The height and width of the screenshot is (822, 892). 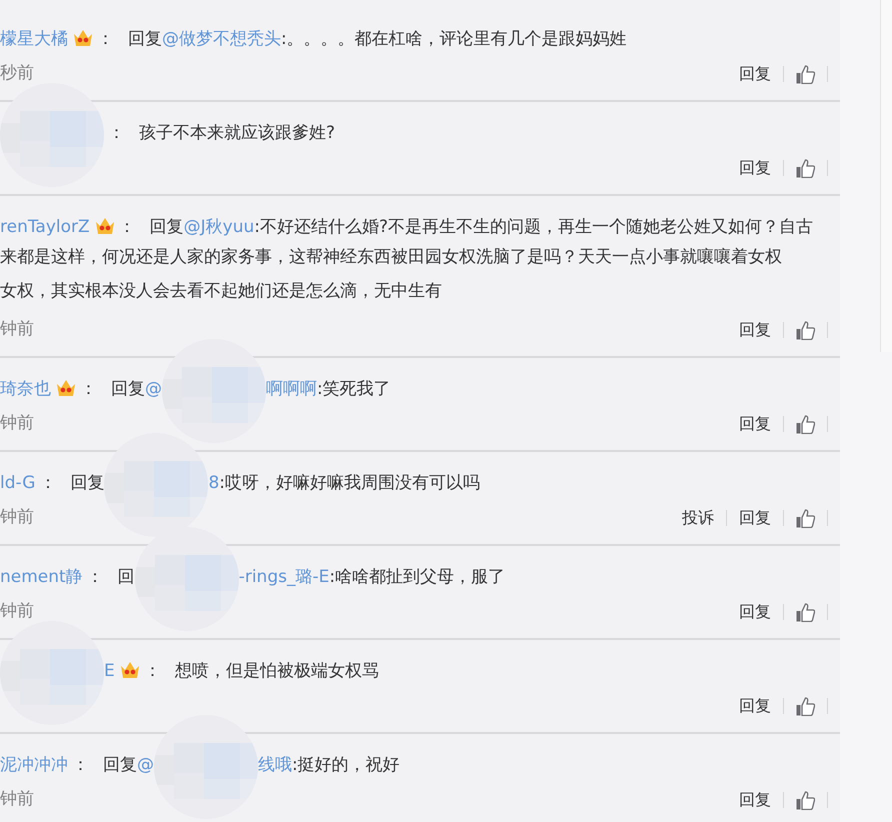 I want to click on comment-text: 女权，其实根本没人会去看不起她们还是怎么滴，无中生有, so click(x=221, y=291).